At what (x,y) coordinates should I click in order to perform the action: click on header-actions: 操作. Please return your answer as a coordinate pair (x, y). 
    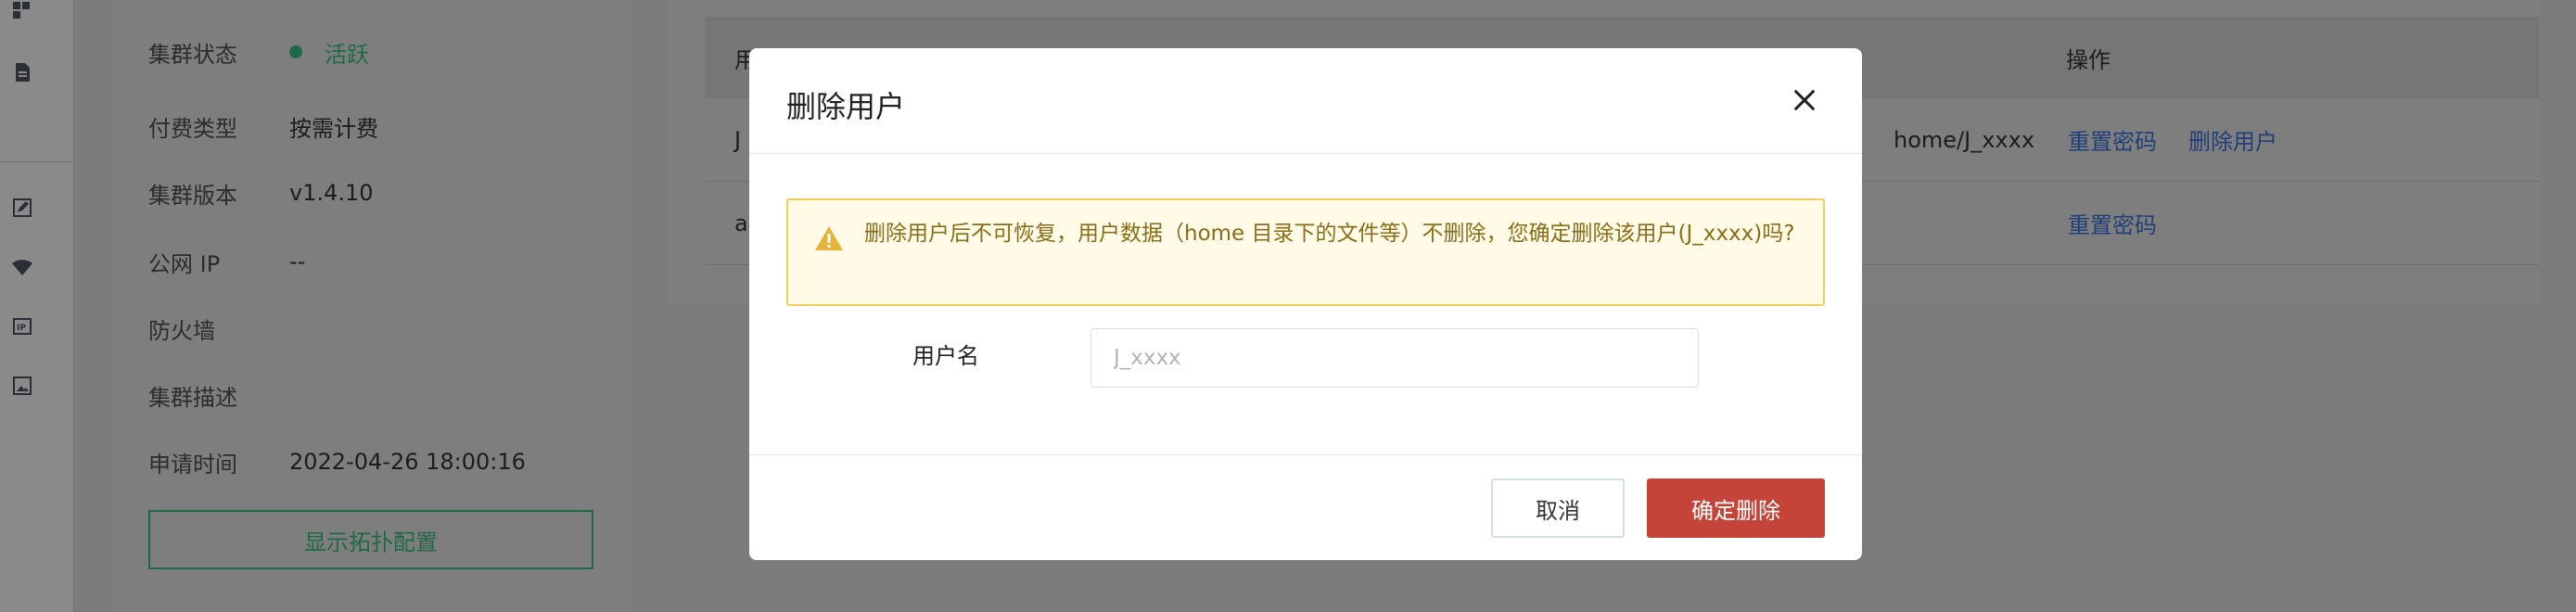
    Looking at the image, I should click on (2088, 59).